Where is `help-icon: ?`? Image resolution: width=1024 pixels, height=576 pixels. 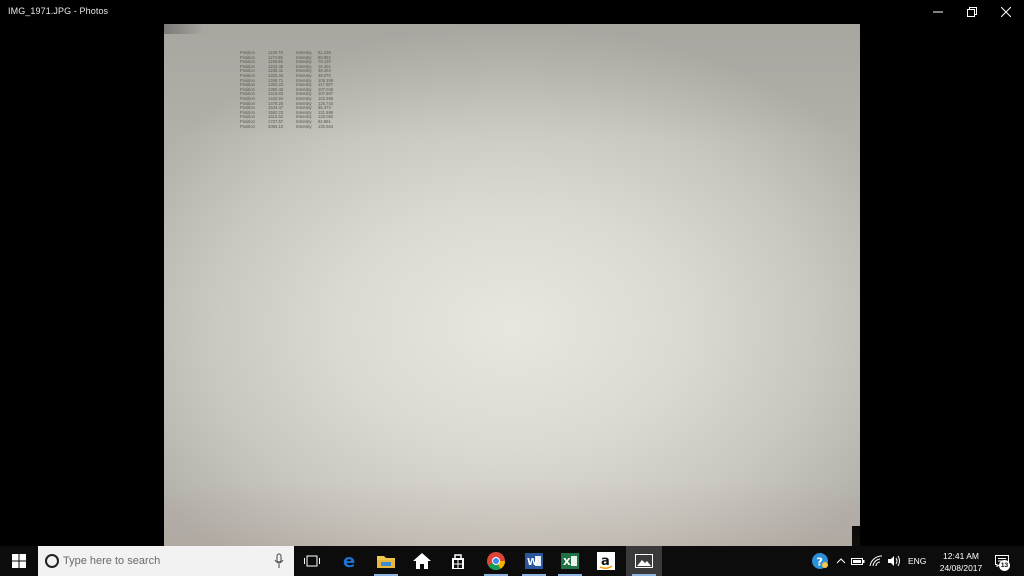
help-icon: ? is located at coordinates (820, 561).